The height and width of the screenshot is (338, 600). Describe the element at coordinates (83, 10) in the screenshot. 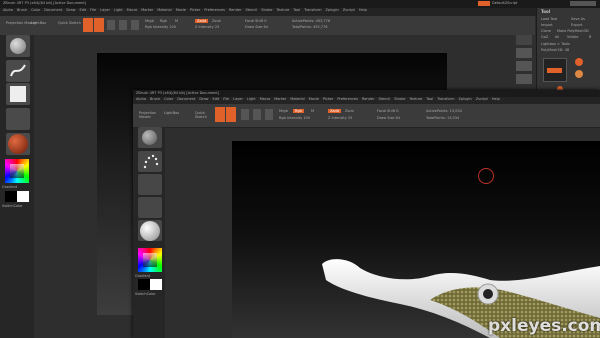

I see `back-menu-edit: Edit` at that location.